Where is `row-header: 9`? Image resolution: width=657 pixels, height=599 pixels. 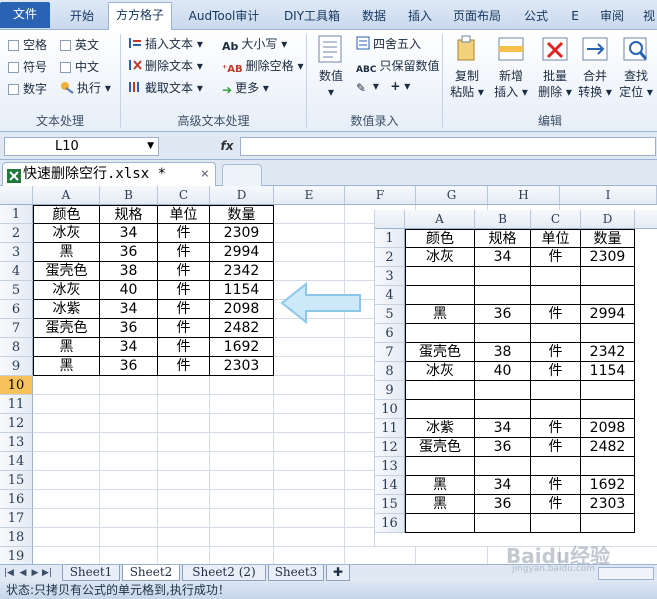 row-header: 9 is located at coordinates (16, 366).